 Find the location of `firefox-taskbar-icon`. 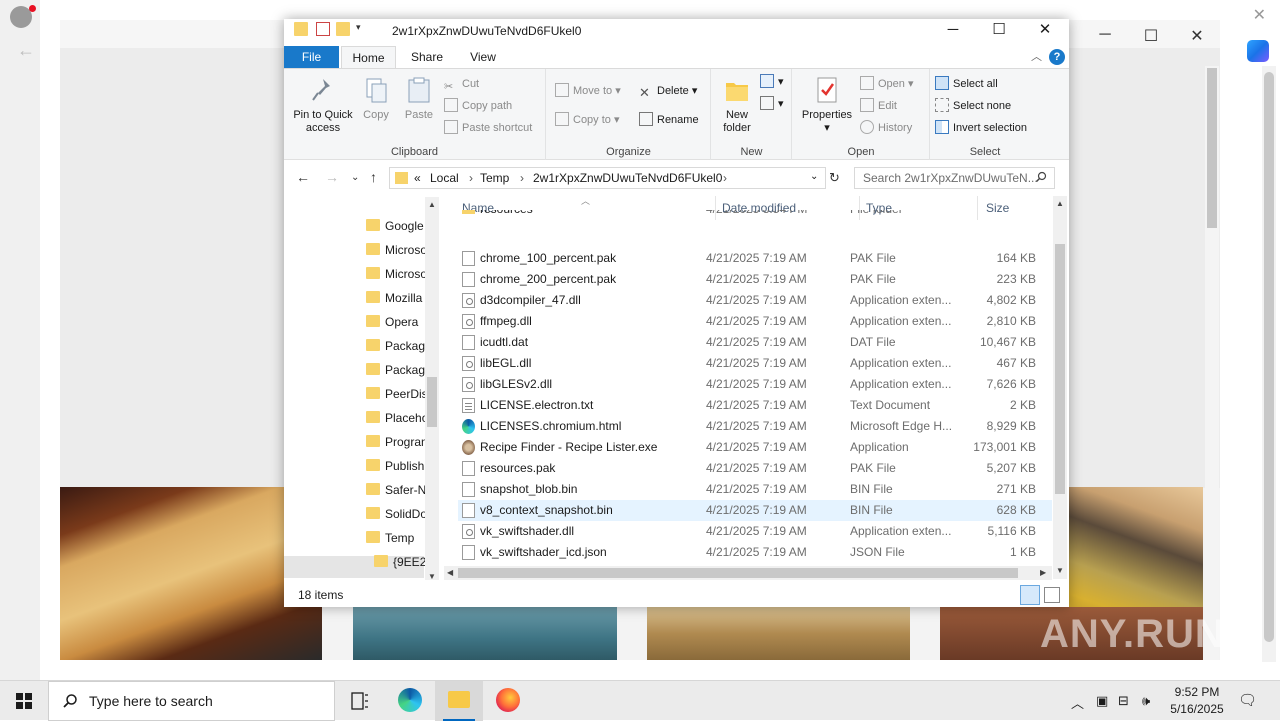

firefox-taskbar-icon is located at coordinates (508, 701).